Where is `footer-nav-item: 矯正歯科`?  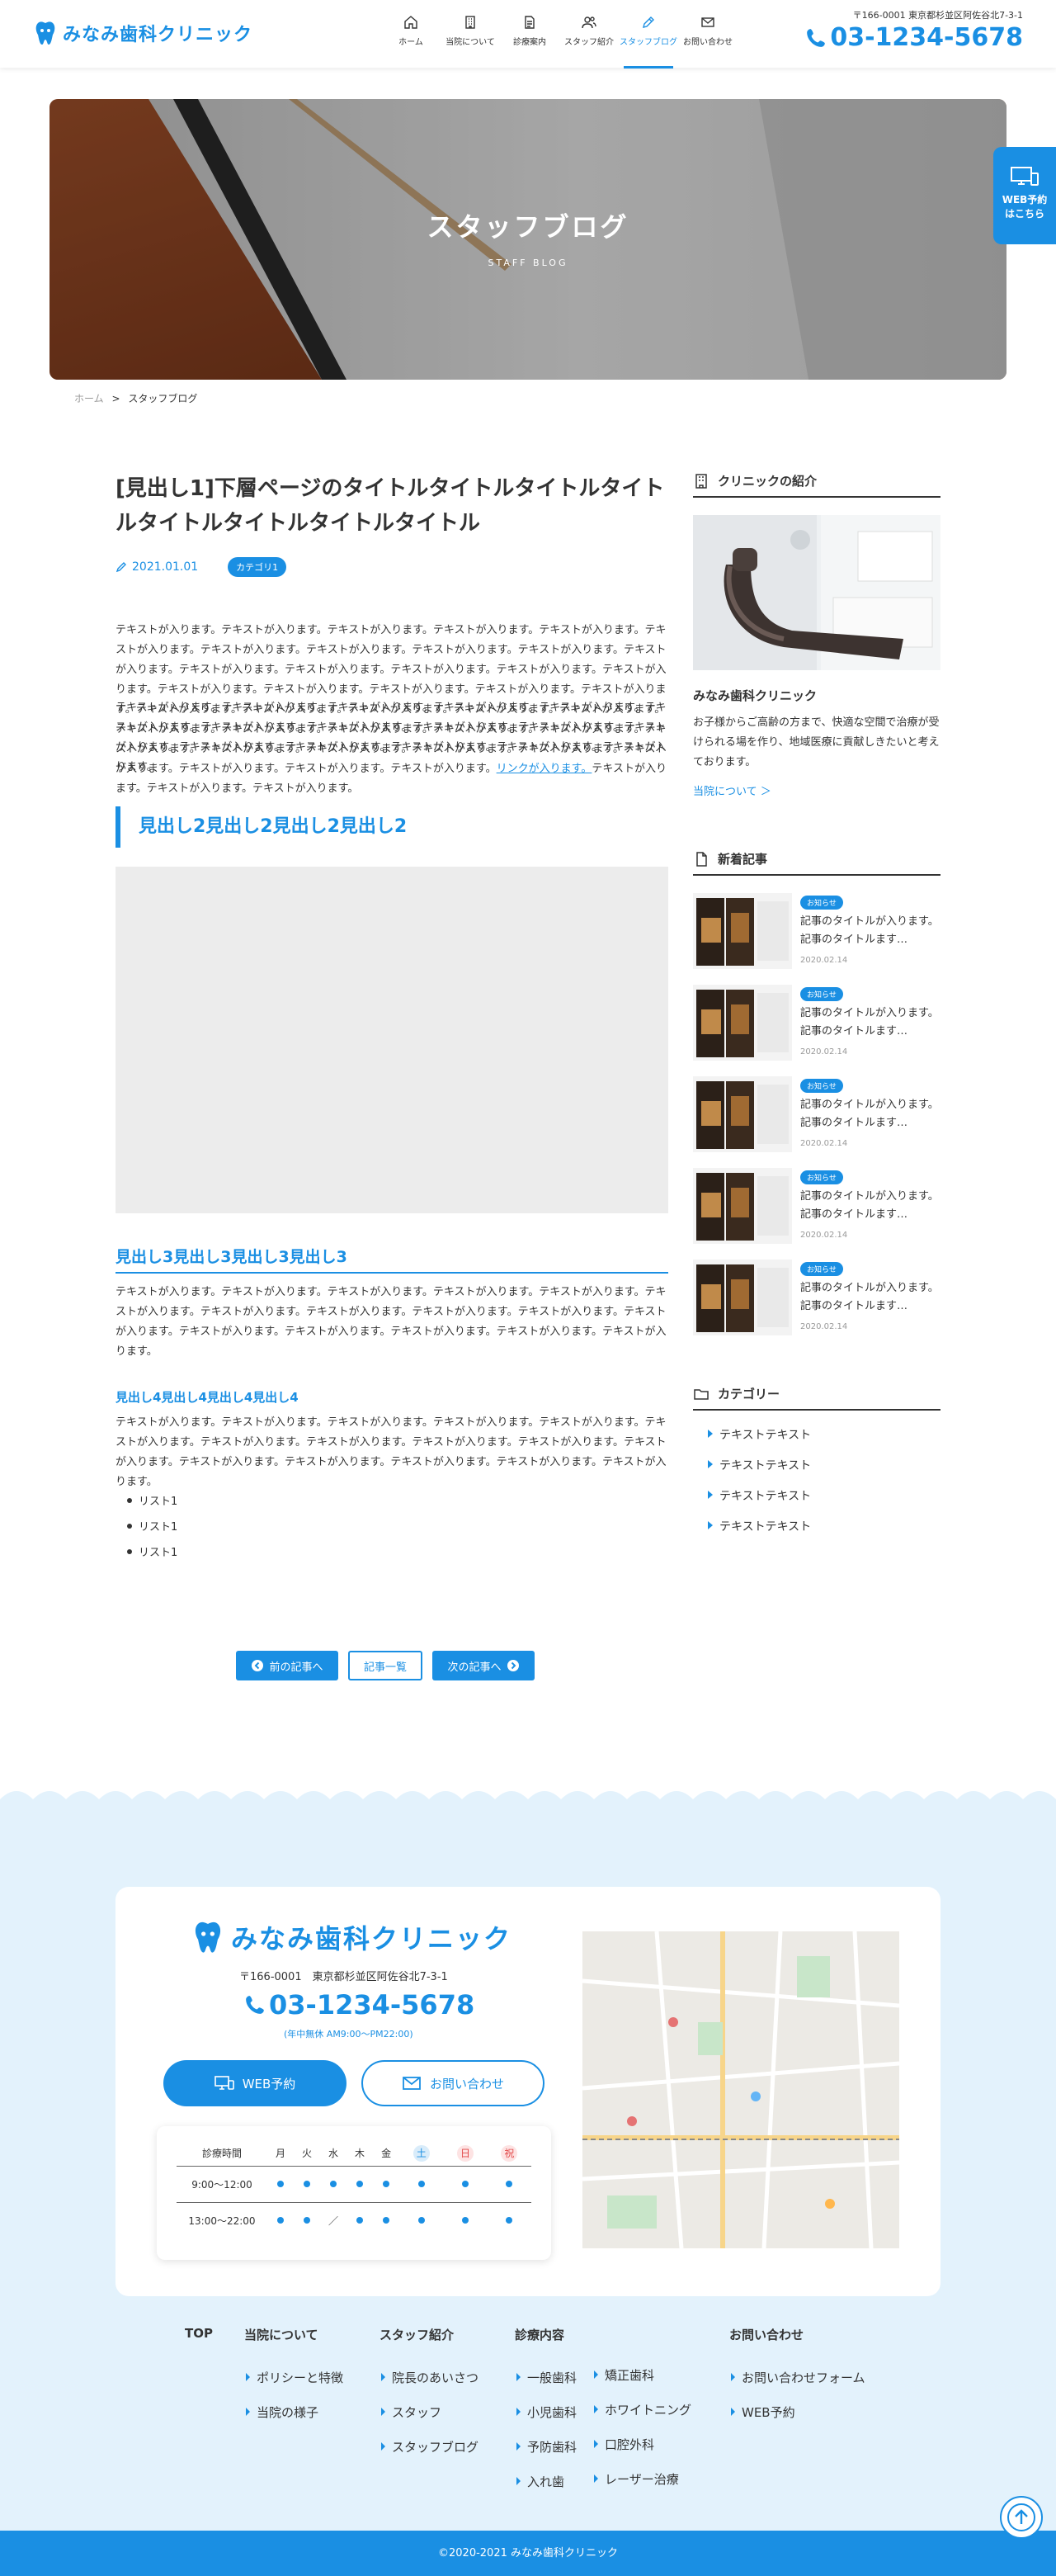 footer-nav-item: 矯正歯科 is located at coordinates (641, 2374).